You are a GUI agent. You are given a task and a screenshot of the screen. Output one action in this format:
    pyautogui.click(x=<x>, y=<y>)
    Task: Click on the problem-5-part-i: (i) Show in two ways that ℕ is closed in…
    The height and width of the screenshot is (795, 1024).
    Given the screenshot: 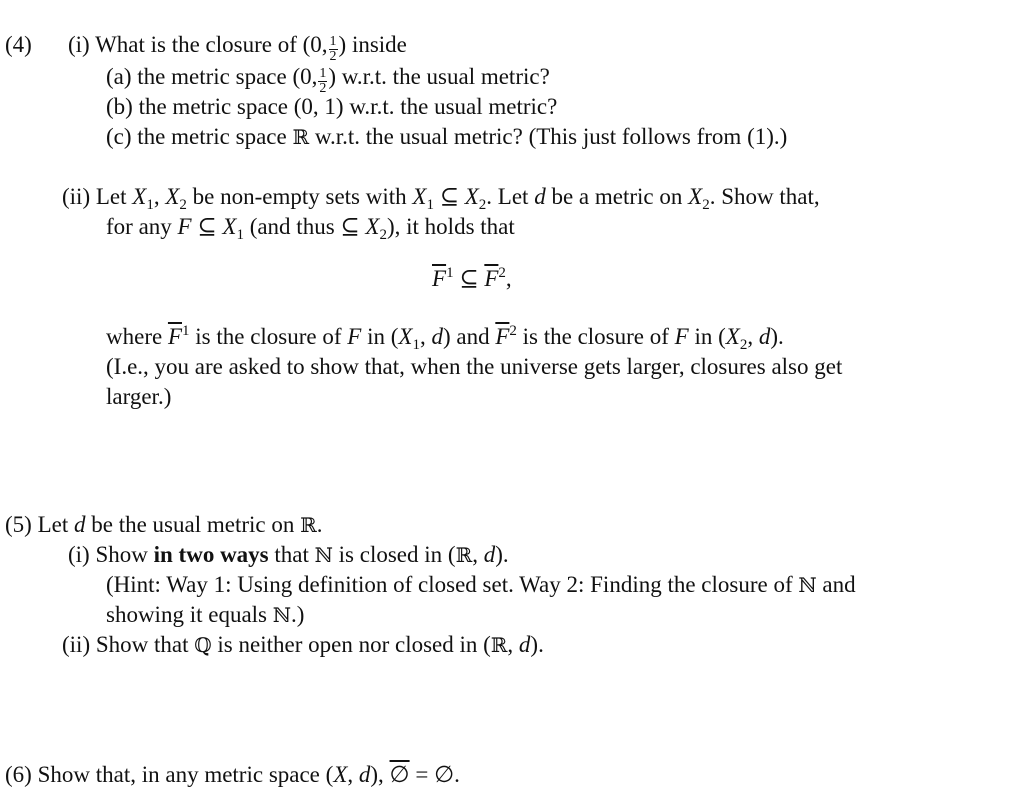 What is the action you would take?
    pyautogui.click(x=288, y=555)
    